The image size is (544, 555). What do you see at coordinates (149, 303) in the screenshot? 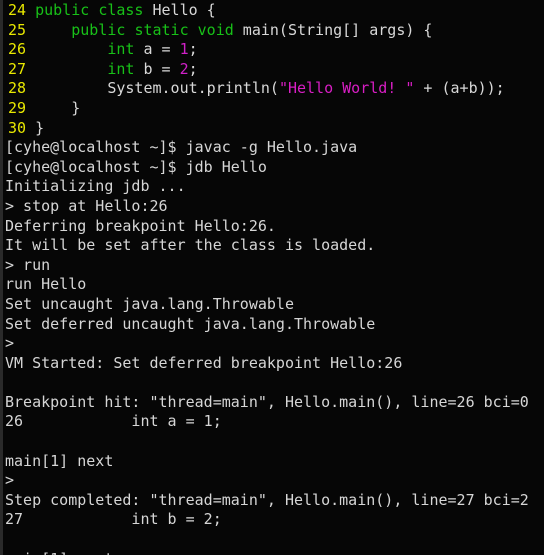
I see `terminal-line: Set uncaught java.lang.Throwable` at bounding box center [149, 303].